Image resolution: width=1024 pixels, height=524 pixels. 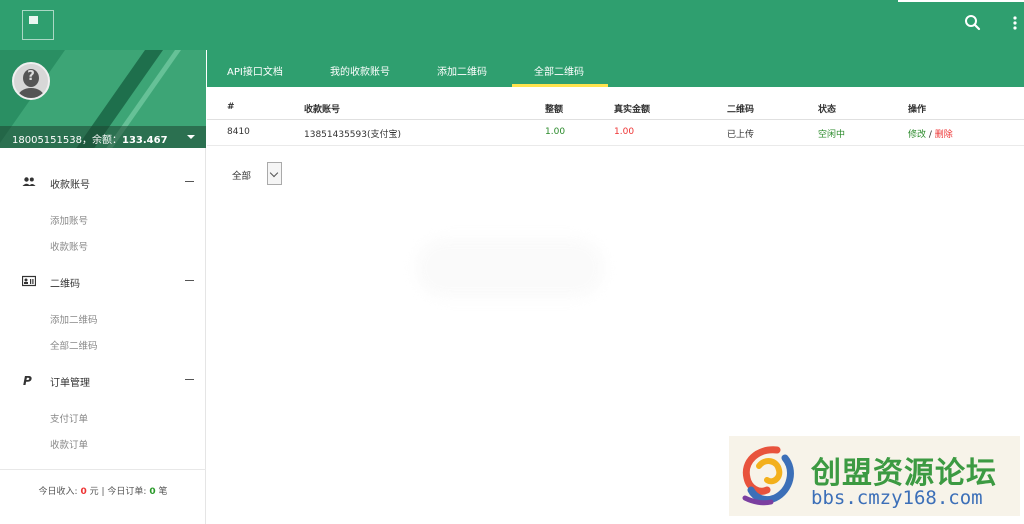 What do you see at coordinates (103, 496) in the screenshot?
I see `today-summary: 今日收入: 0 元 | 今日订单: 0 笔` at bounding box center [103, 496].